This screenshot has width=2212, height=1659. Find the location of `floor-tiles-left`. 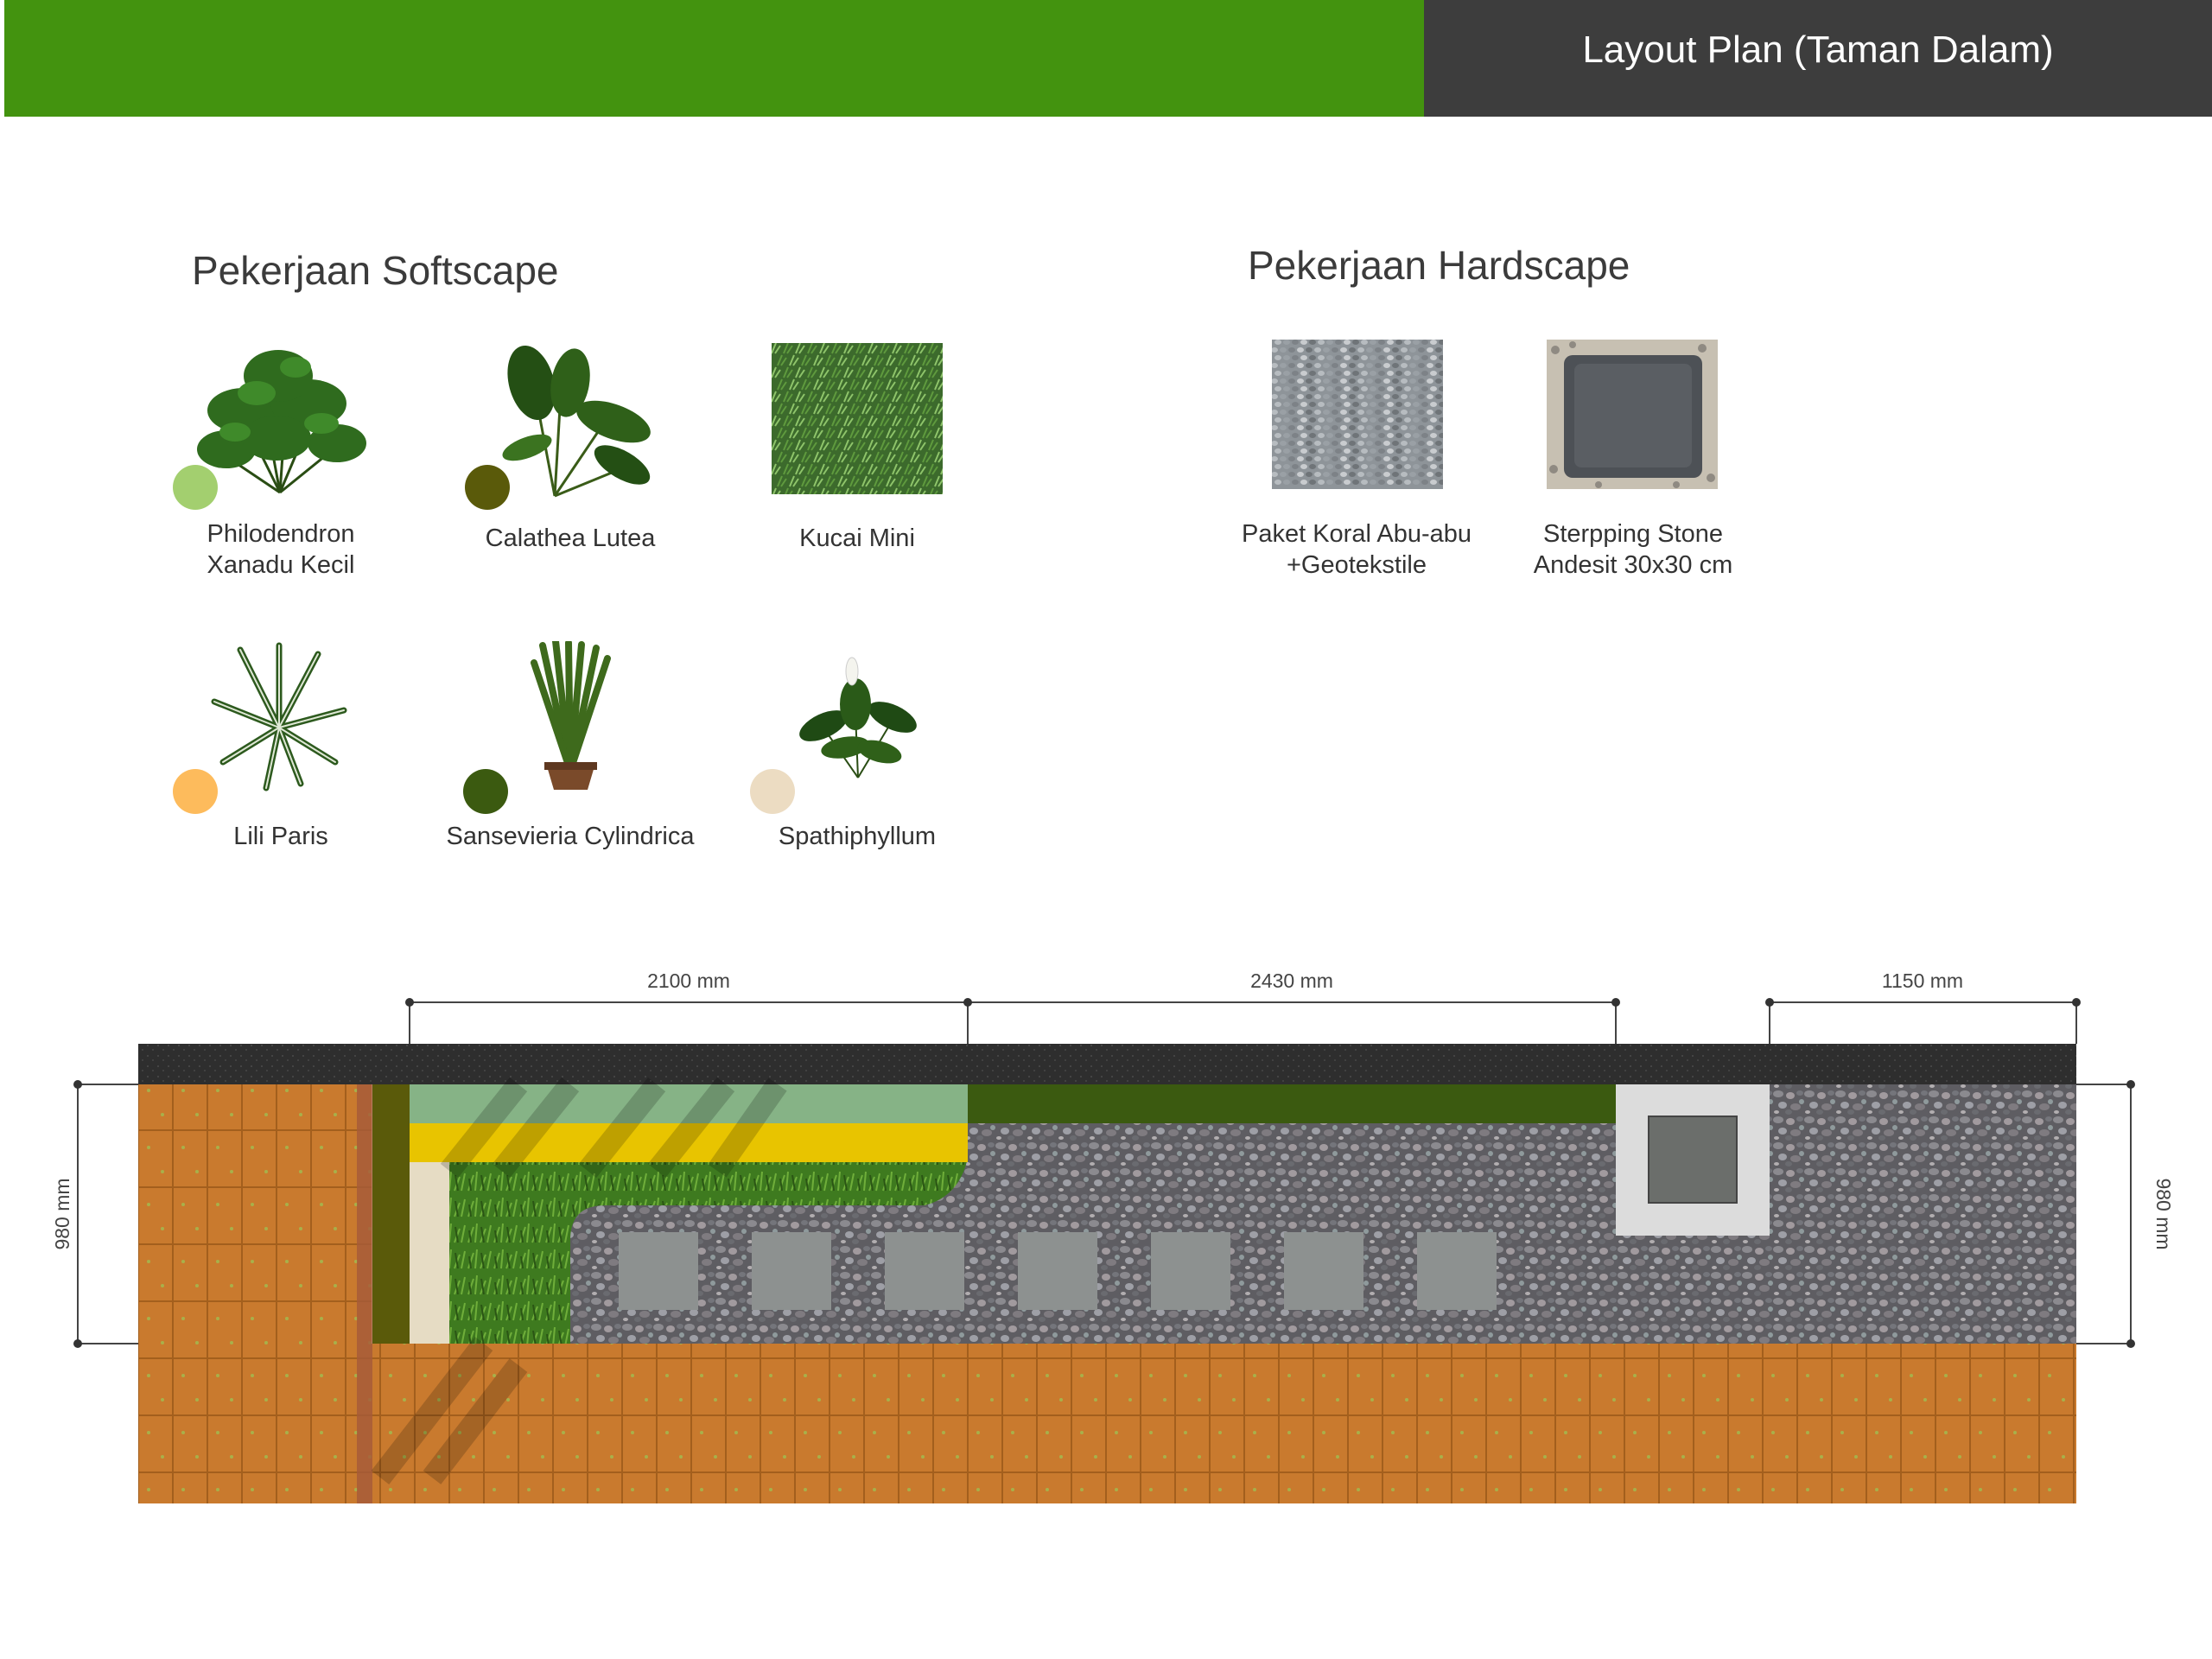

floor-tiles-left is located at coordinates (255, 1214).